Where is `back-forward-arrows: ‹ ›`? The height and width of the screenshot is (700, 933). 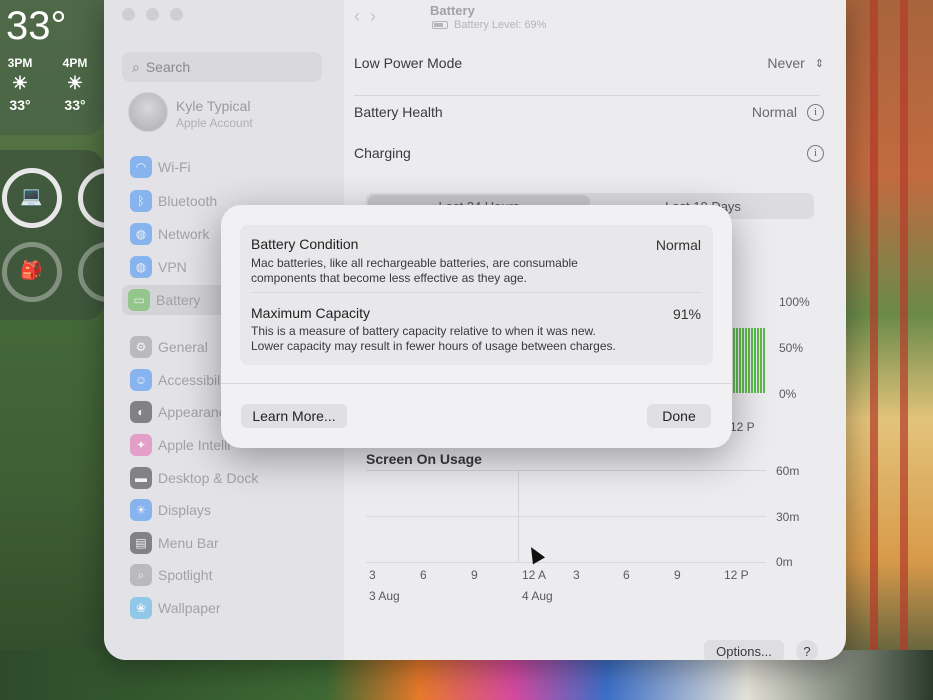 back-forward-arrows: ‹ › is located at coordinates (365, 16).